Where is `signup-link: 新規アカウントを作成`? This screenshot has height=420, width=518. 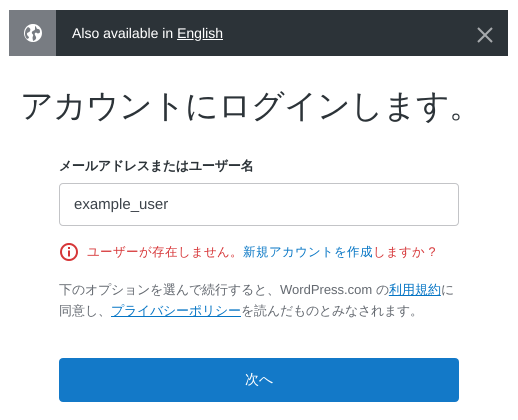 signup-link: 新規アカウントを作成 is located at coordinates (308, 251).